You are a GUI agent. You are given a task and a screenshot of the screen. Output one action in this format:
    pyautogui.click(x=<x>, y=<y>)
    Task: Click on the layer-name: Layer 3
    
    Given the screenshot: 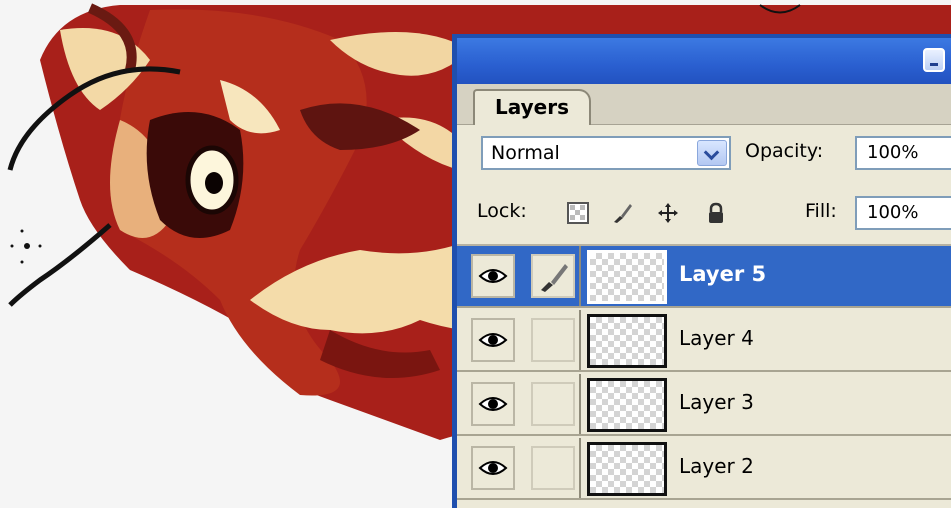 What is the action you would take?
    pyautogui.click(x=716, y=402)
    